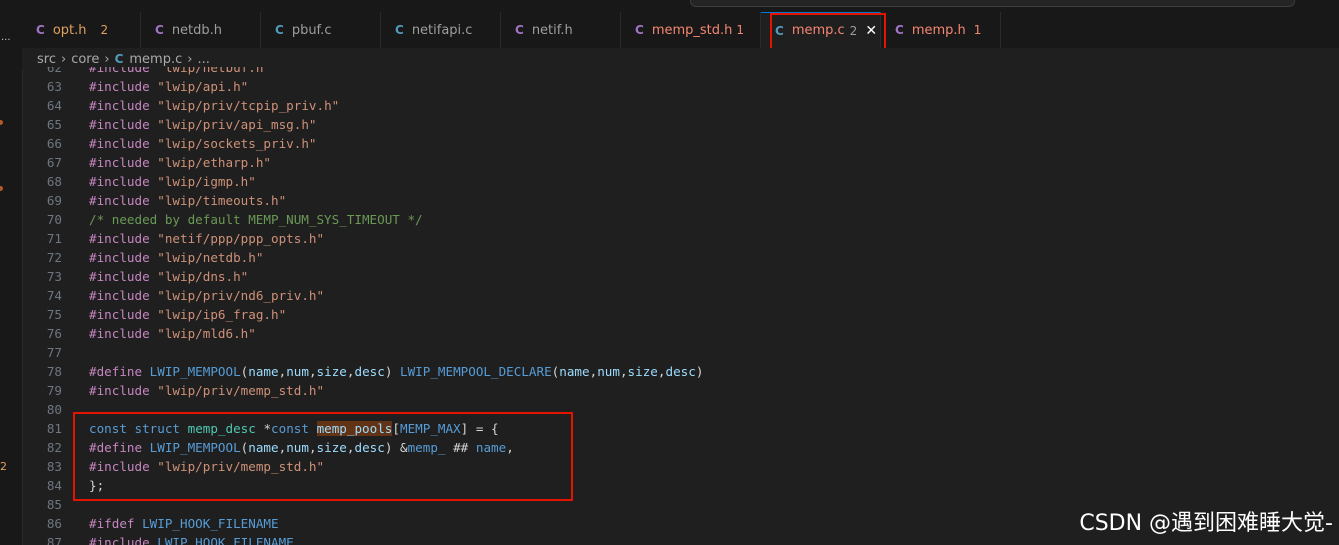 The height and width of the screenshot is (545, 1339). I want to click on code-token: "lwip/netdb.h", so click(210, 257).